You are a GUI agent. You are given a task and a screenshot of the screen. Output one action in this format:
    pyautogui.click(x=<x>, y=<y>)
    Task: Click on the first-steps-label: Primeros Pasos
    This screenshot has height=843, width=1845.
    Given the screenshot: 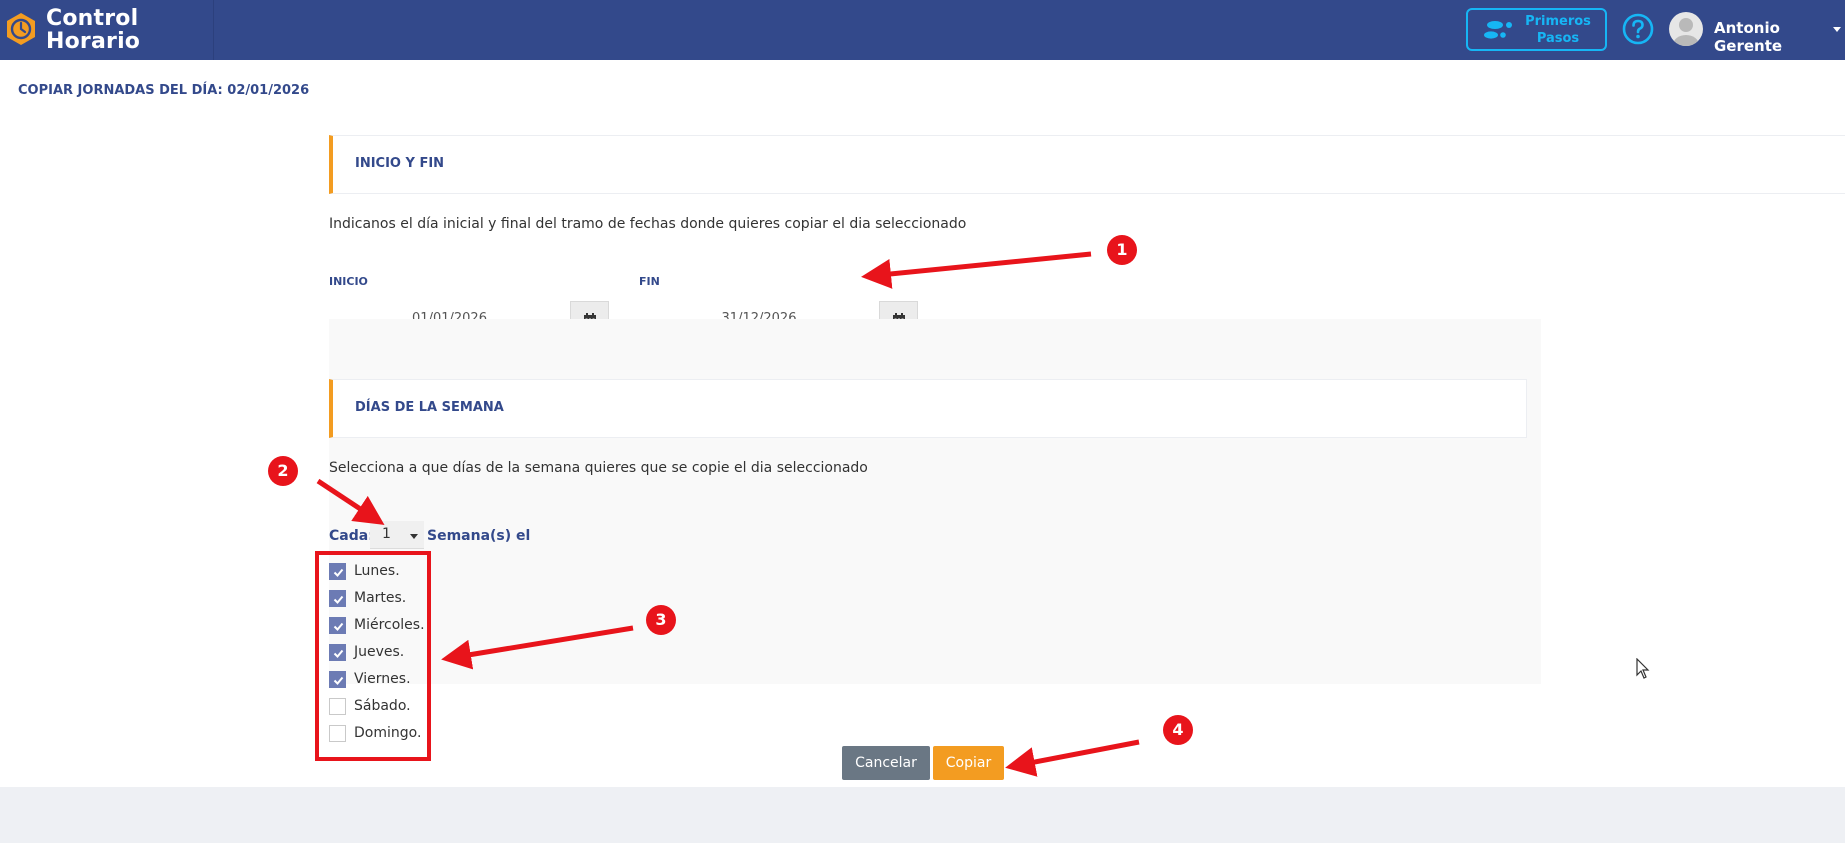 What is the action you would take?
    pyautogui.click(x=1558, y=30)
    